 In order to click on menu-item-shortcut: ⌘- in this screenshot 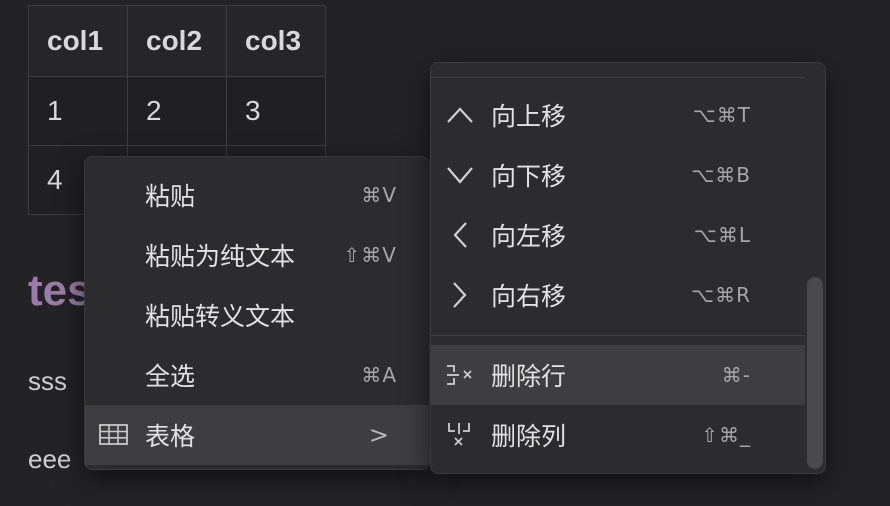, I will do `click(736, 375)`.